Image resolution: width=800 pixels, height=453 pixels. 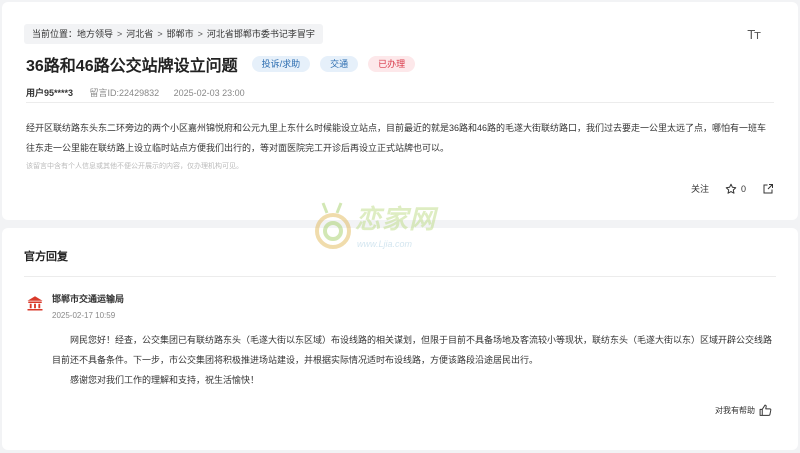 I want to click on message-datetime: 2025-02-03 23:00, so click(x=209, y=93).